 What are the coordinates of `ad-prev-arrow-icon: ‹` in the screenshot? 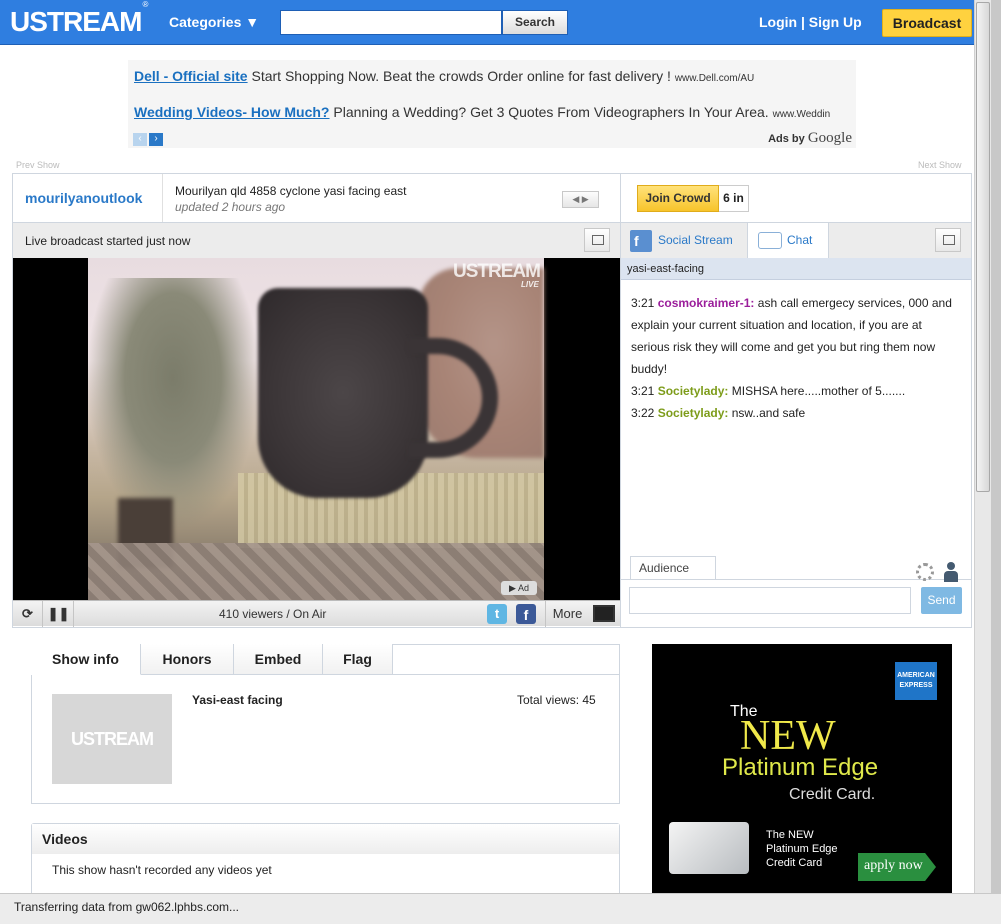 It's located at (140, 139).